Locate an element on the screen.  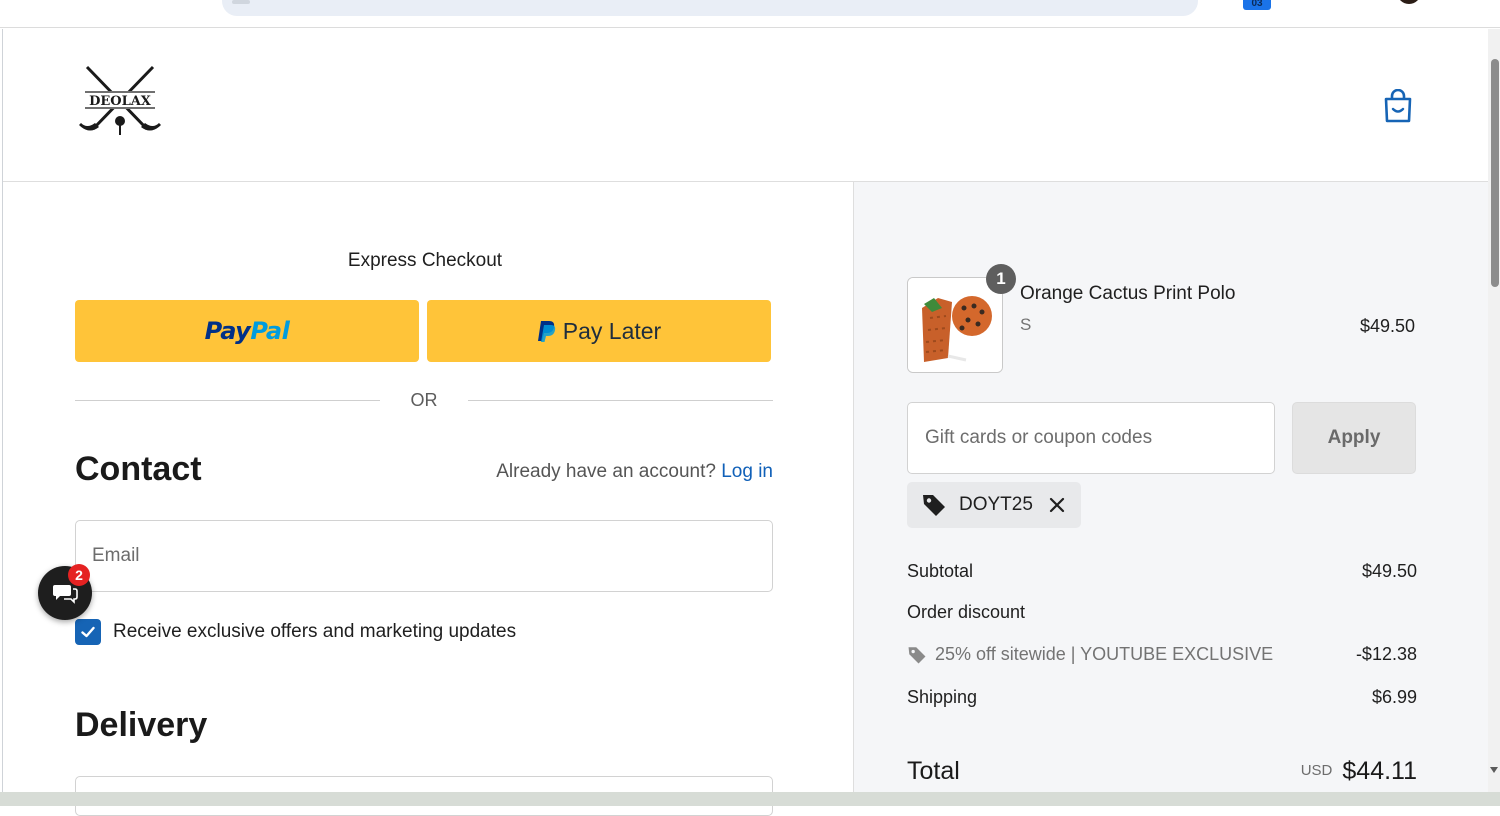
page-scrollbar is located at coordinates (1494, 410).